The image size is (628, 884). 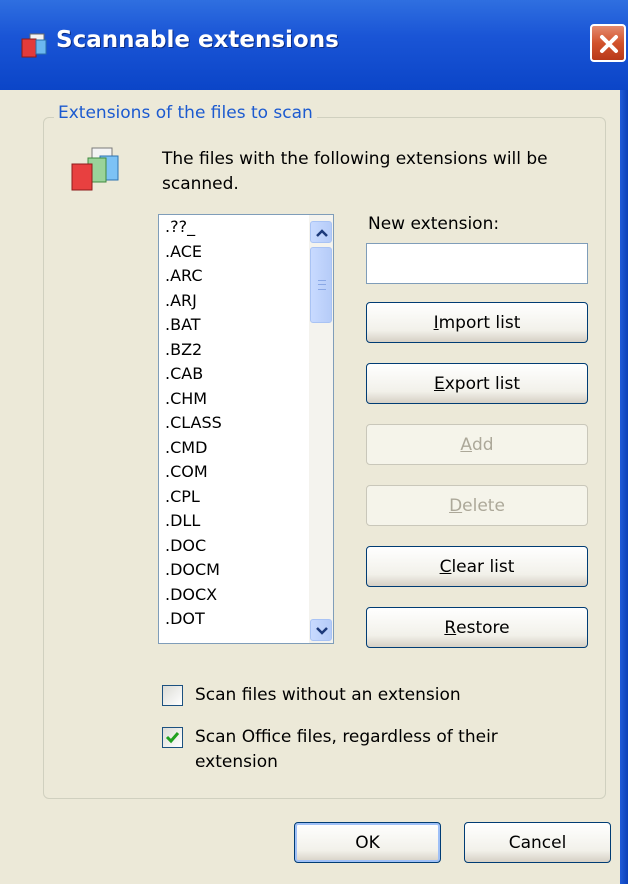 What do you see at coordinates (234, 448) in the screenshot?
I see `list-item: .CMD` at bounding box center [234, 448].